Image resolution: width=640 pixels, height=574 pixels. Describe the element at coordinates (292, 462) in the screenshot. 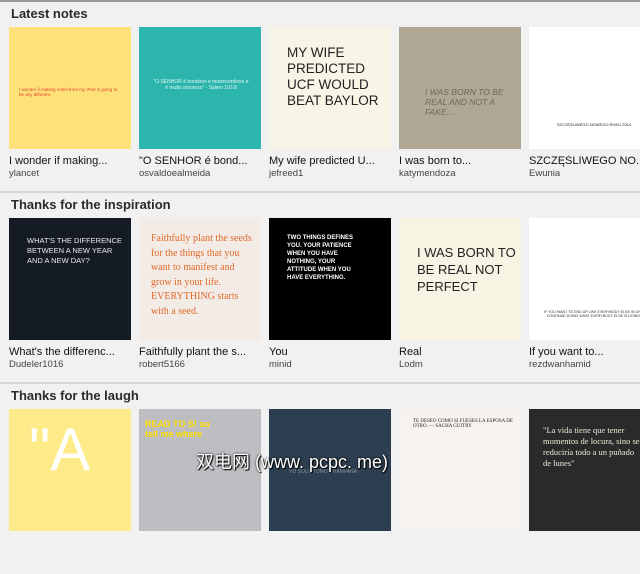

I see `watermark: 双电网 (www. pcpc. me)` at that location.